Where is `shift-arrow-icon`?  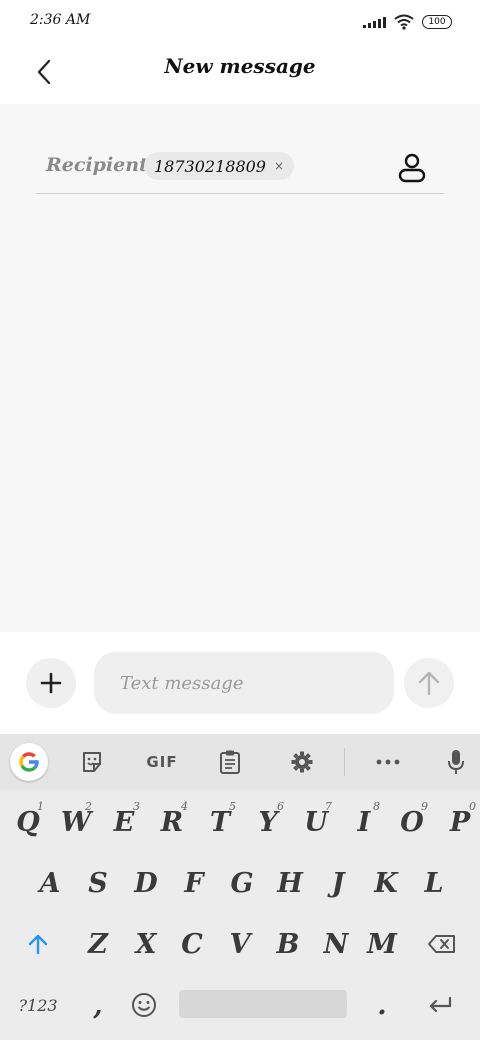 shift-arrow-icon is located at coordinates (38, 944).